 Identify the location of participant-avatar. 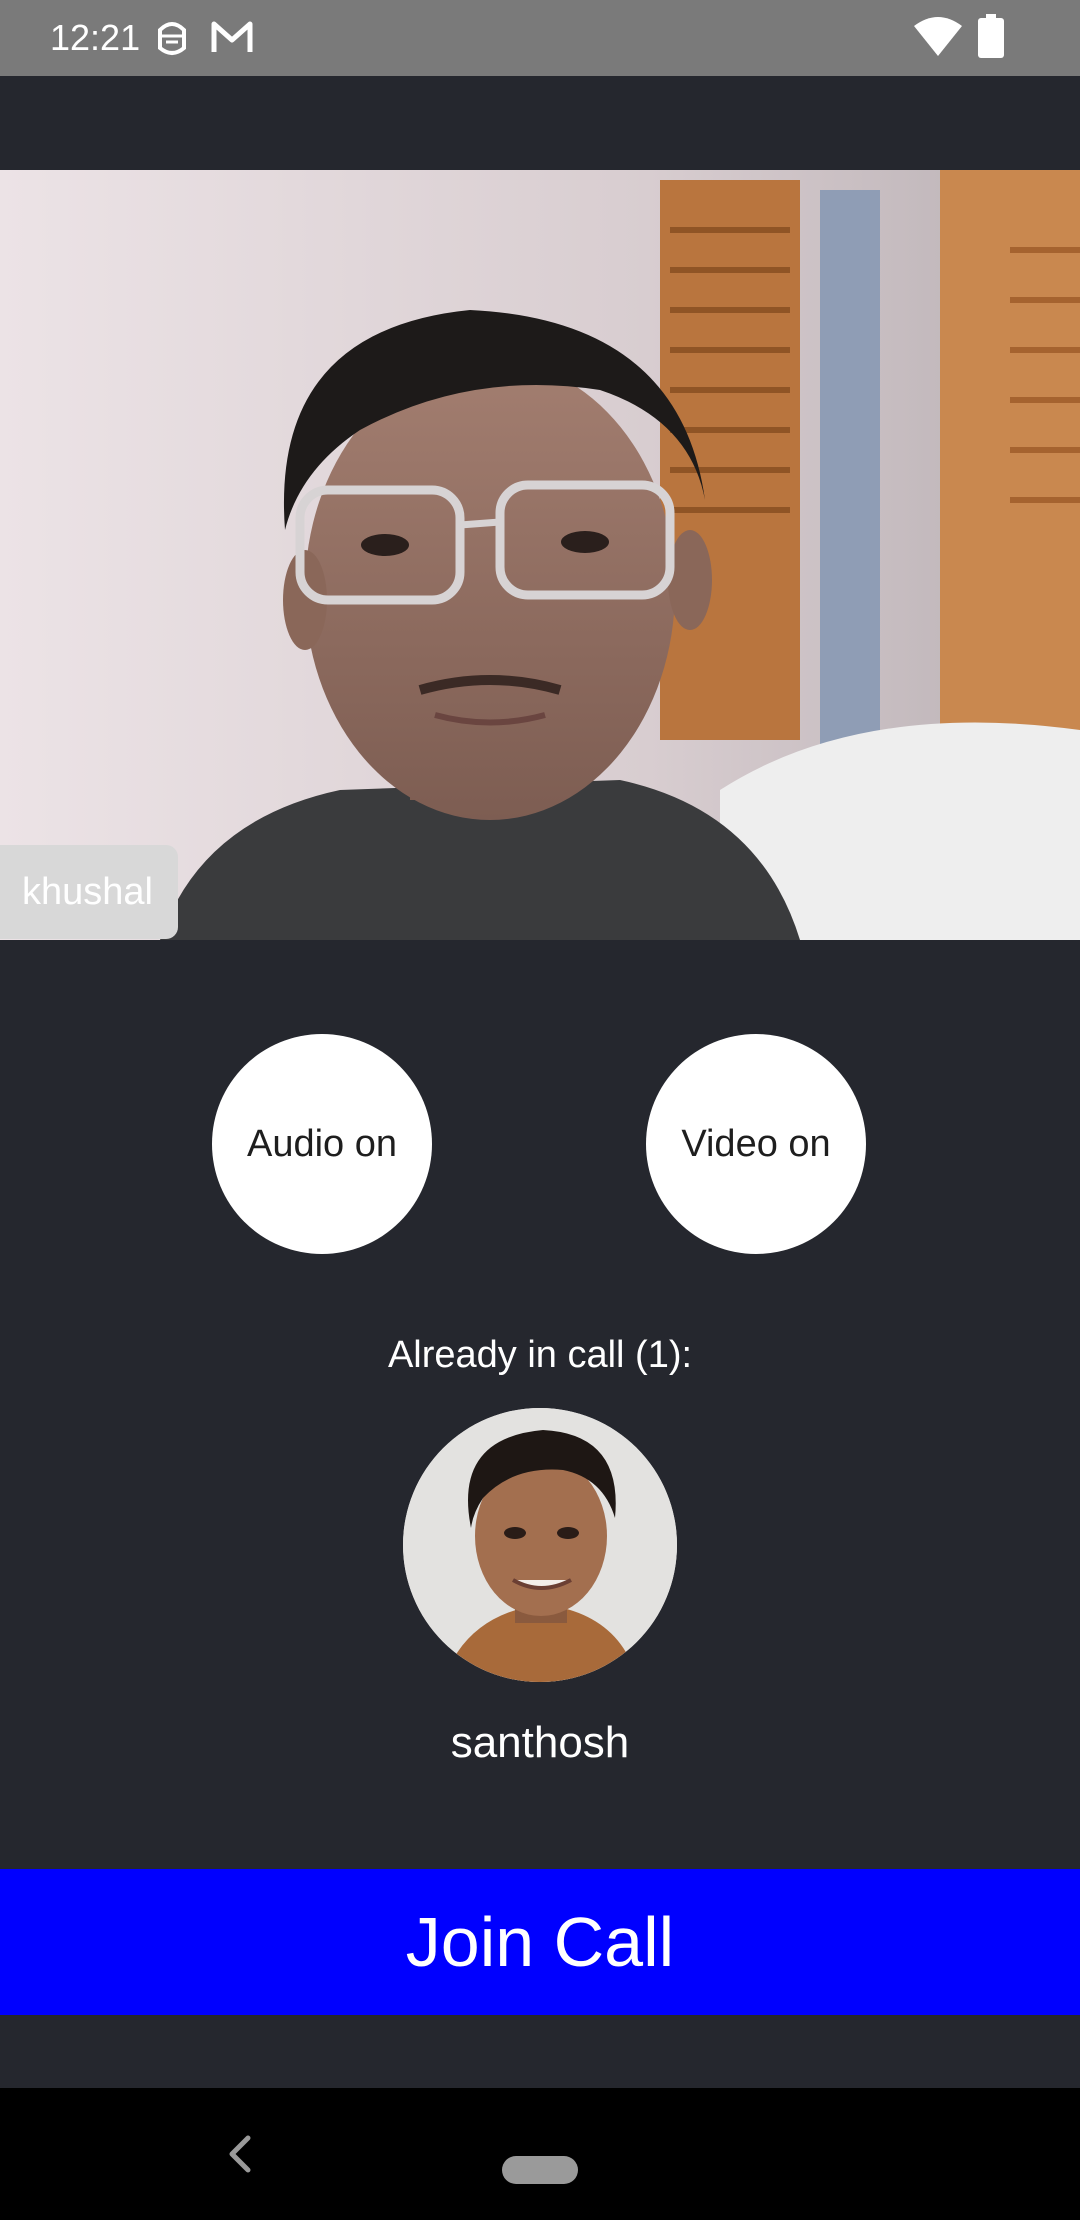
(540, 1545).